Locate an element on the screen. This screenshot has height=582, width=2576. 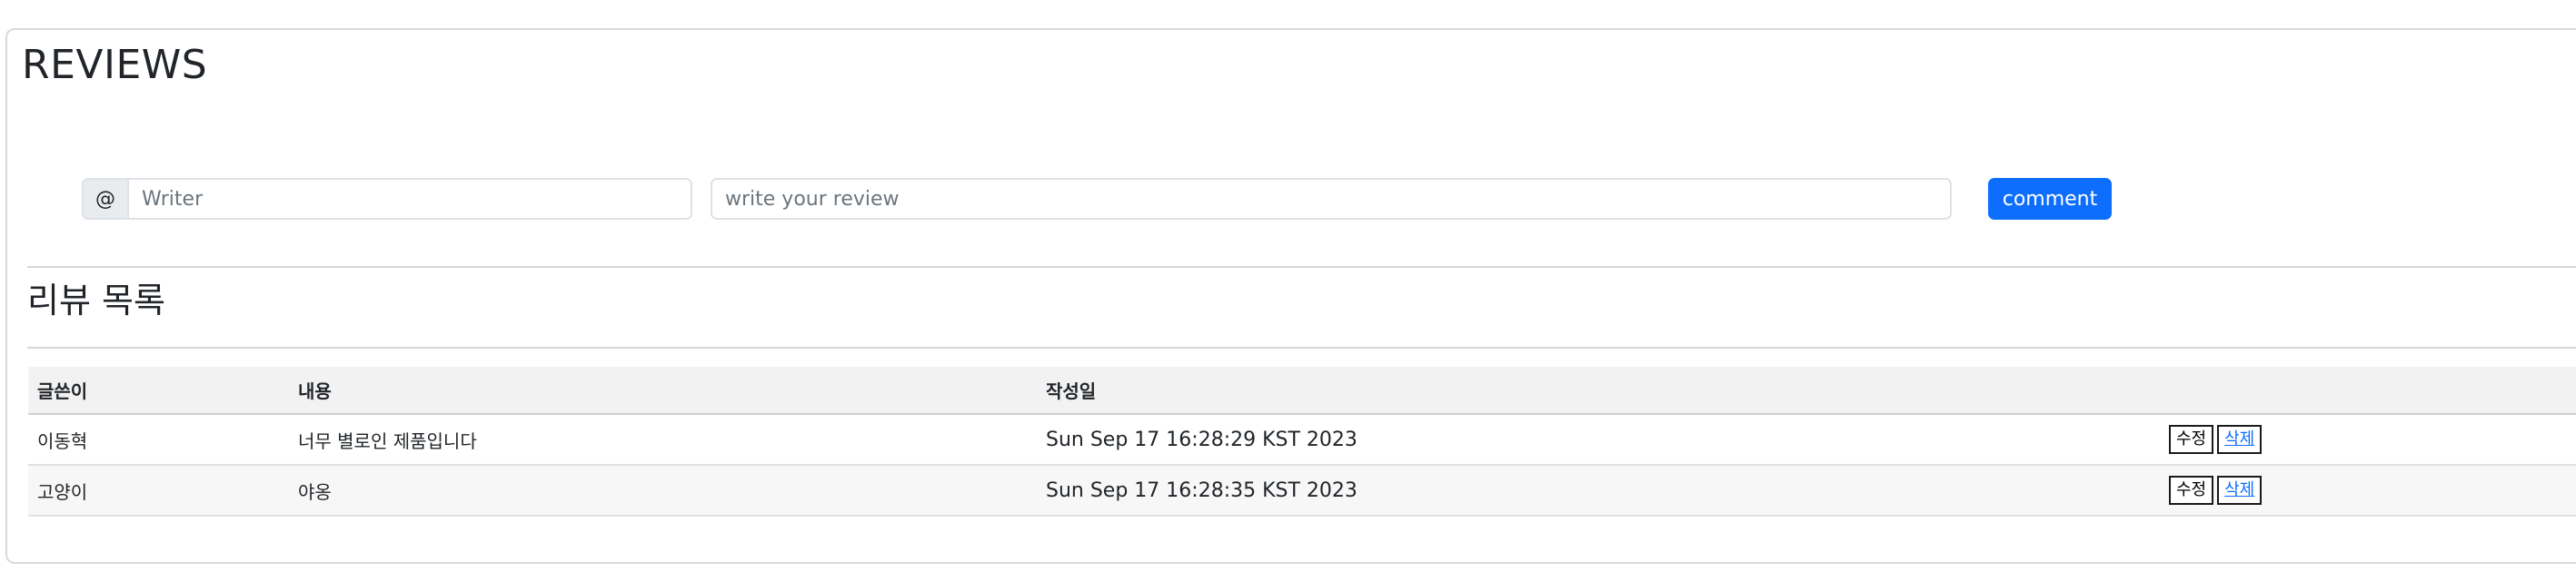
review-list-title: 리뷰 목록 is located at coordinates (96, 301).